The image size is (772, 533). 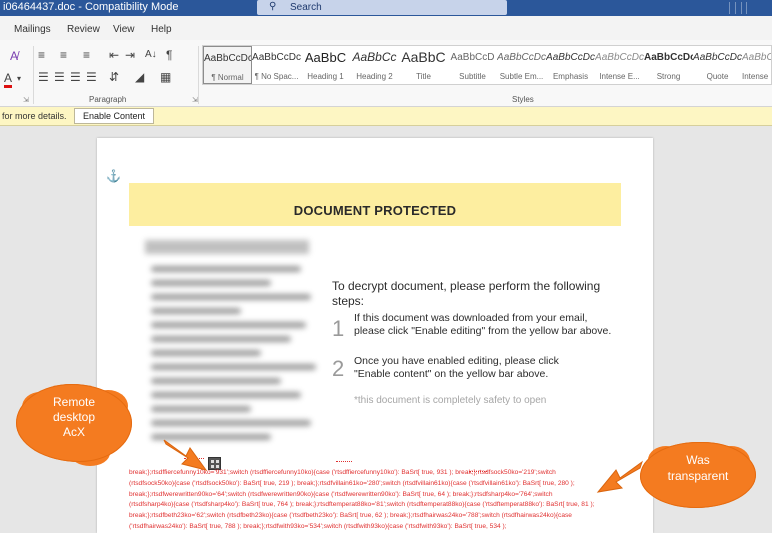 What do you see at coordinates (233, 341) in the screenshot?
I see `blurred-image` at bounding box center [233, 341].